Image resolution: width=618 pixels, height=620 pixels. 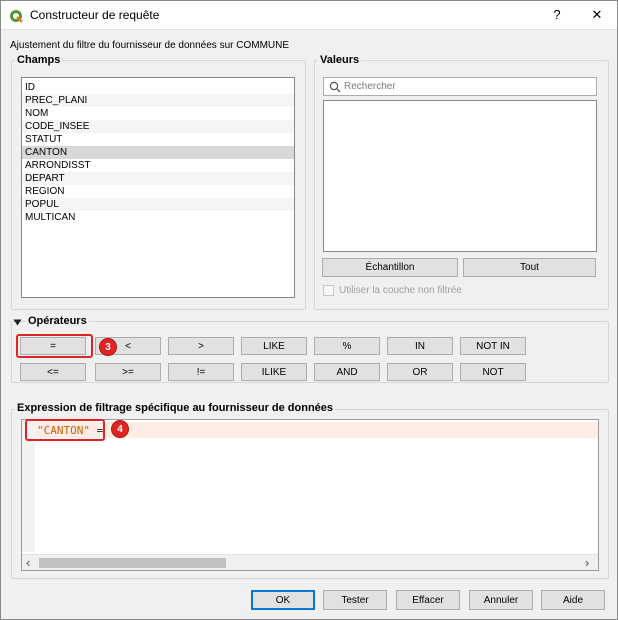 What do you see at coordinates (347, 372) in the screenshot?
I see `operator-and-button: AND` at bounding box center [347, 372].